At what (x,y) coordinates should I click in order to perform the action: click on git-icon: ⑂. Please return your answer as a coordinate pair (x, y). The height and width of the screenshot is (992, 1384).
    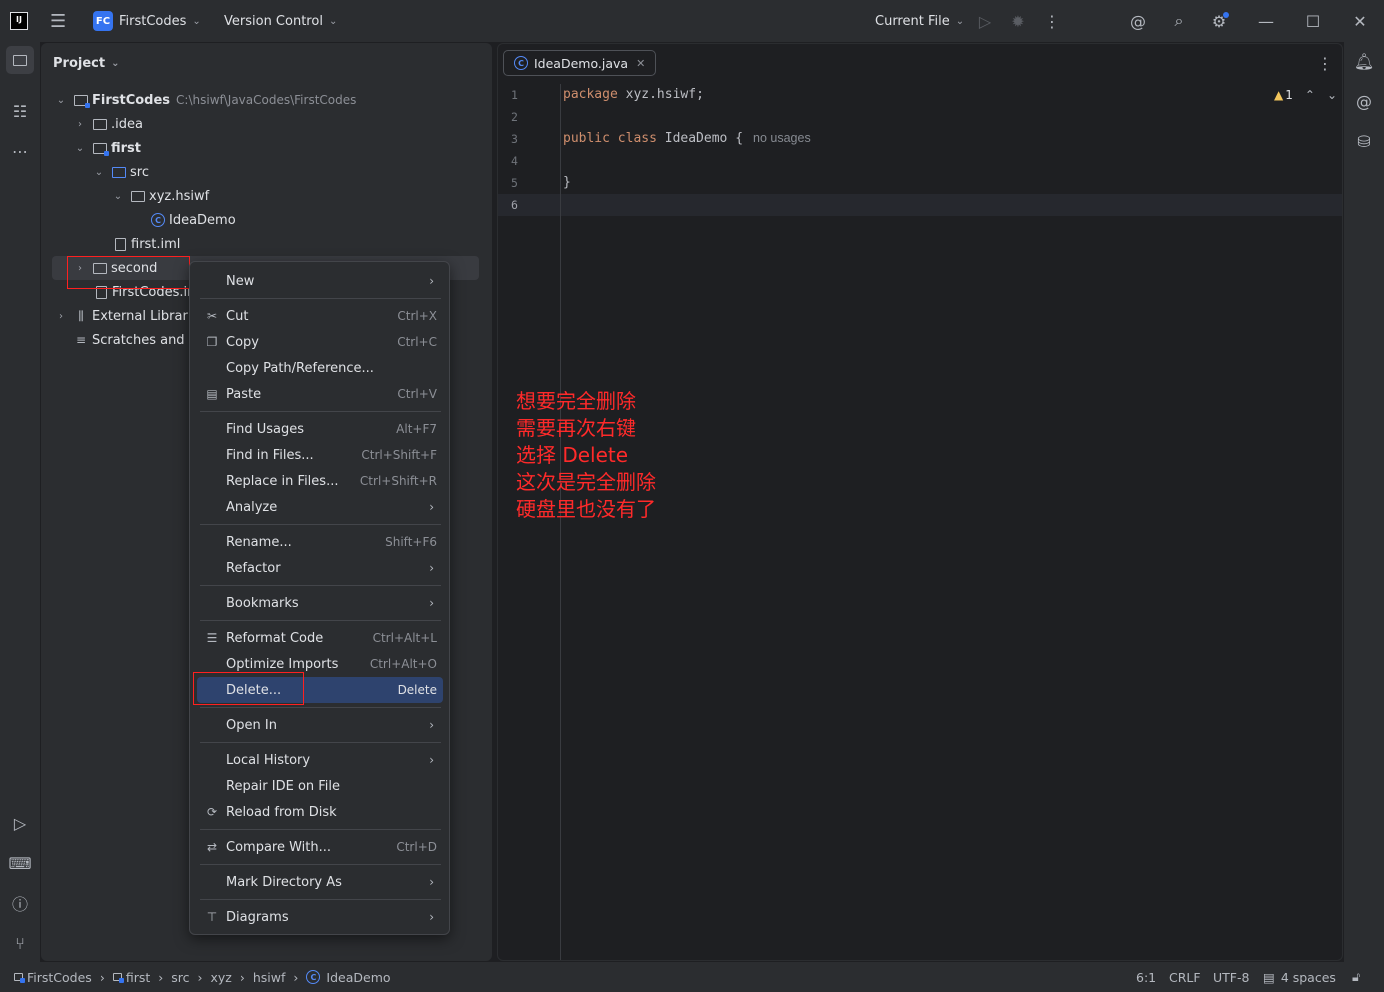
    Looking at the image, I should click on (20, 943).